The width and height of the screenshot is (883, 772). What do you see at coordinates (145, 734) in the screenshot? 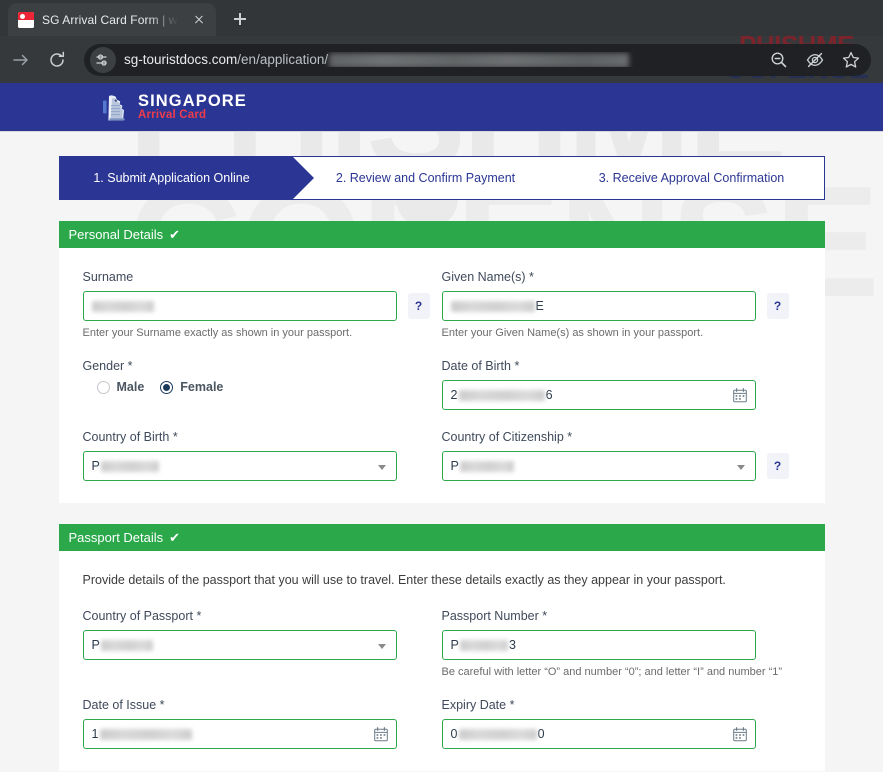
I see `doi-redacted-value` at bounding box center [145, 734].